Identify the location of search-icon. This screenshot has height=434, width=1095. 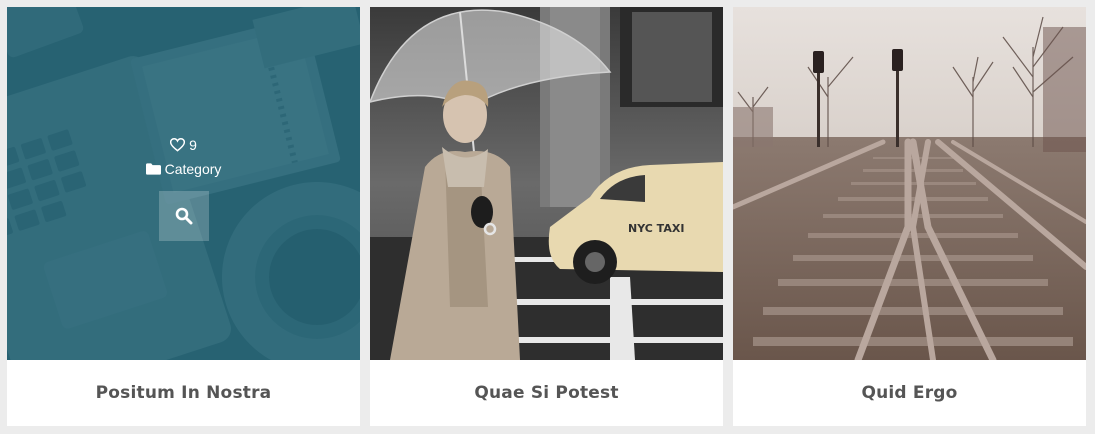
(183, 216).